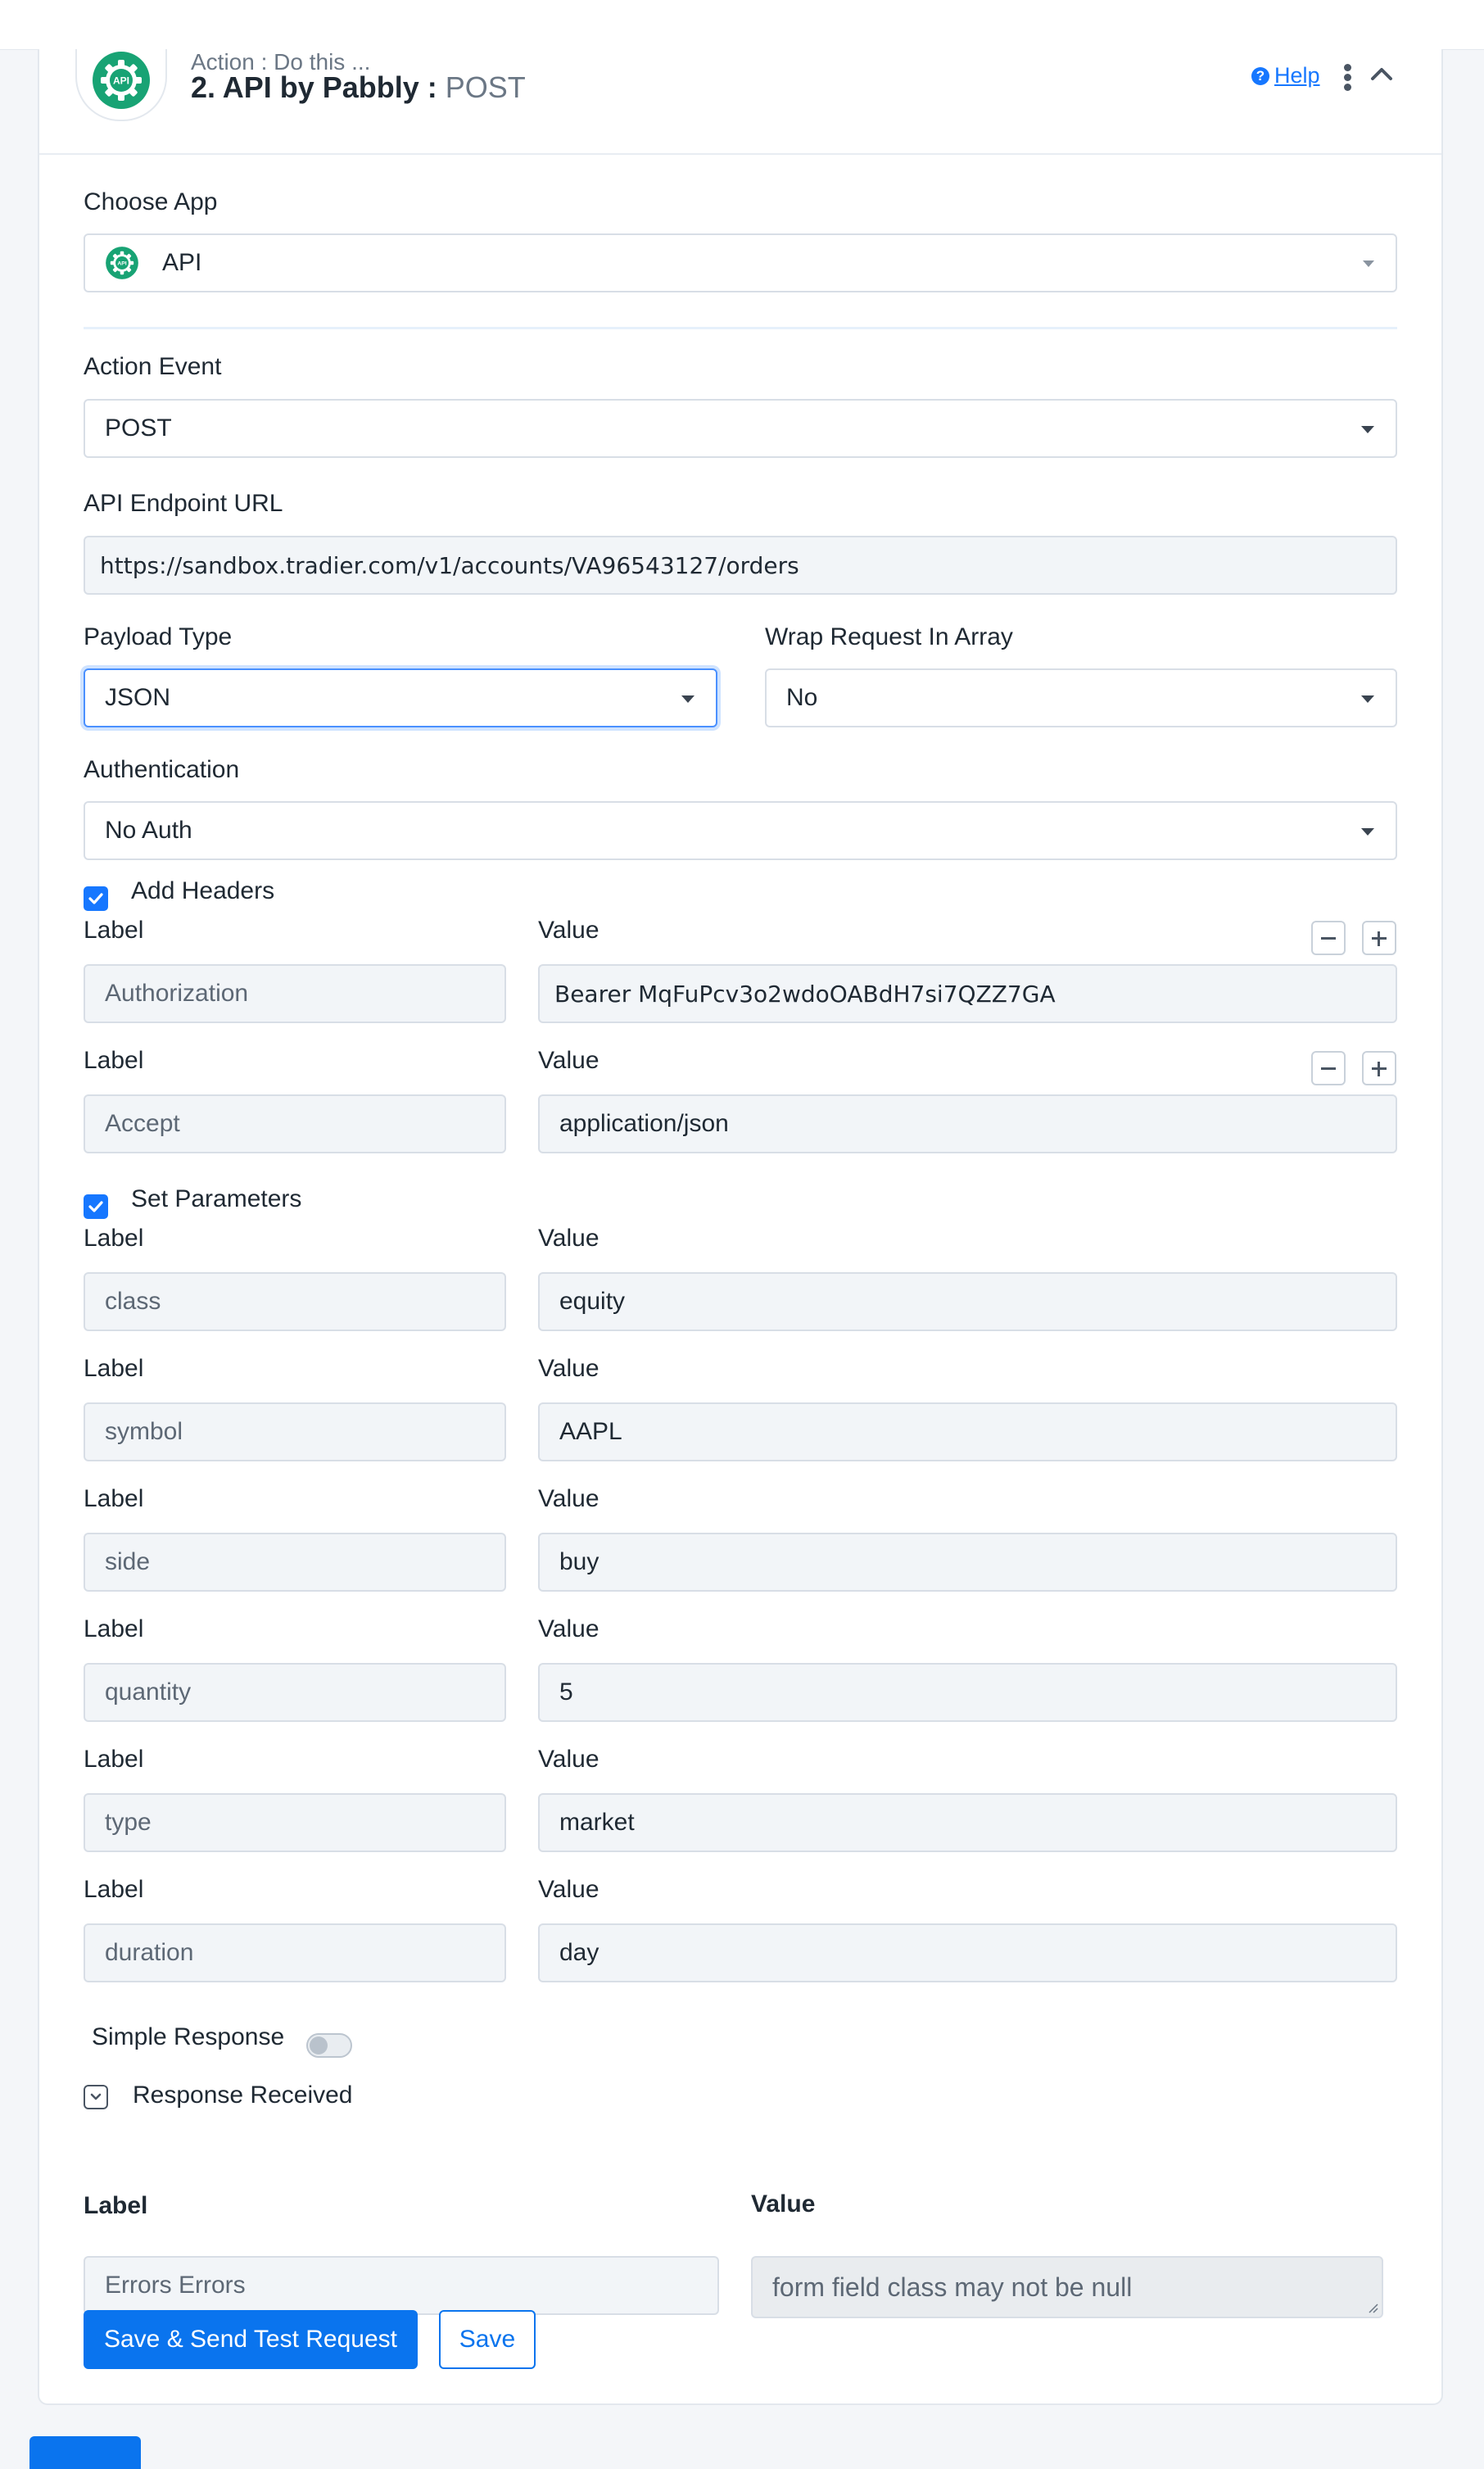 The image size is (1484, 2469). What do you see at coordinates (128, 1823) in the screenshot?
I see `param-label-value: type` at bounding box center [128, 1823].